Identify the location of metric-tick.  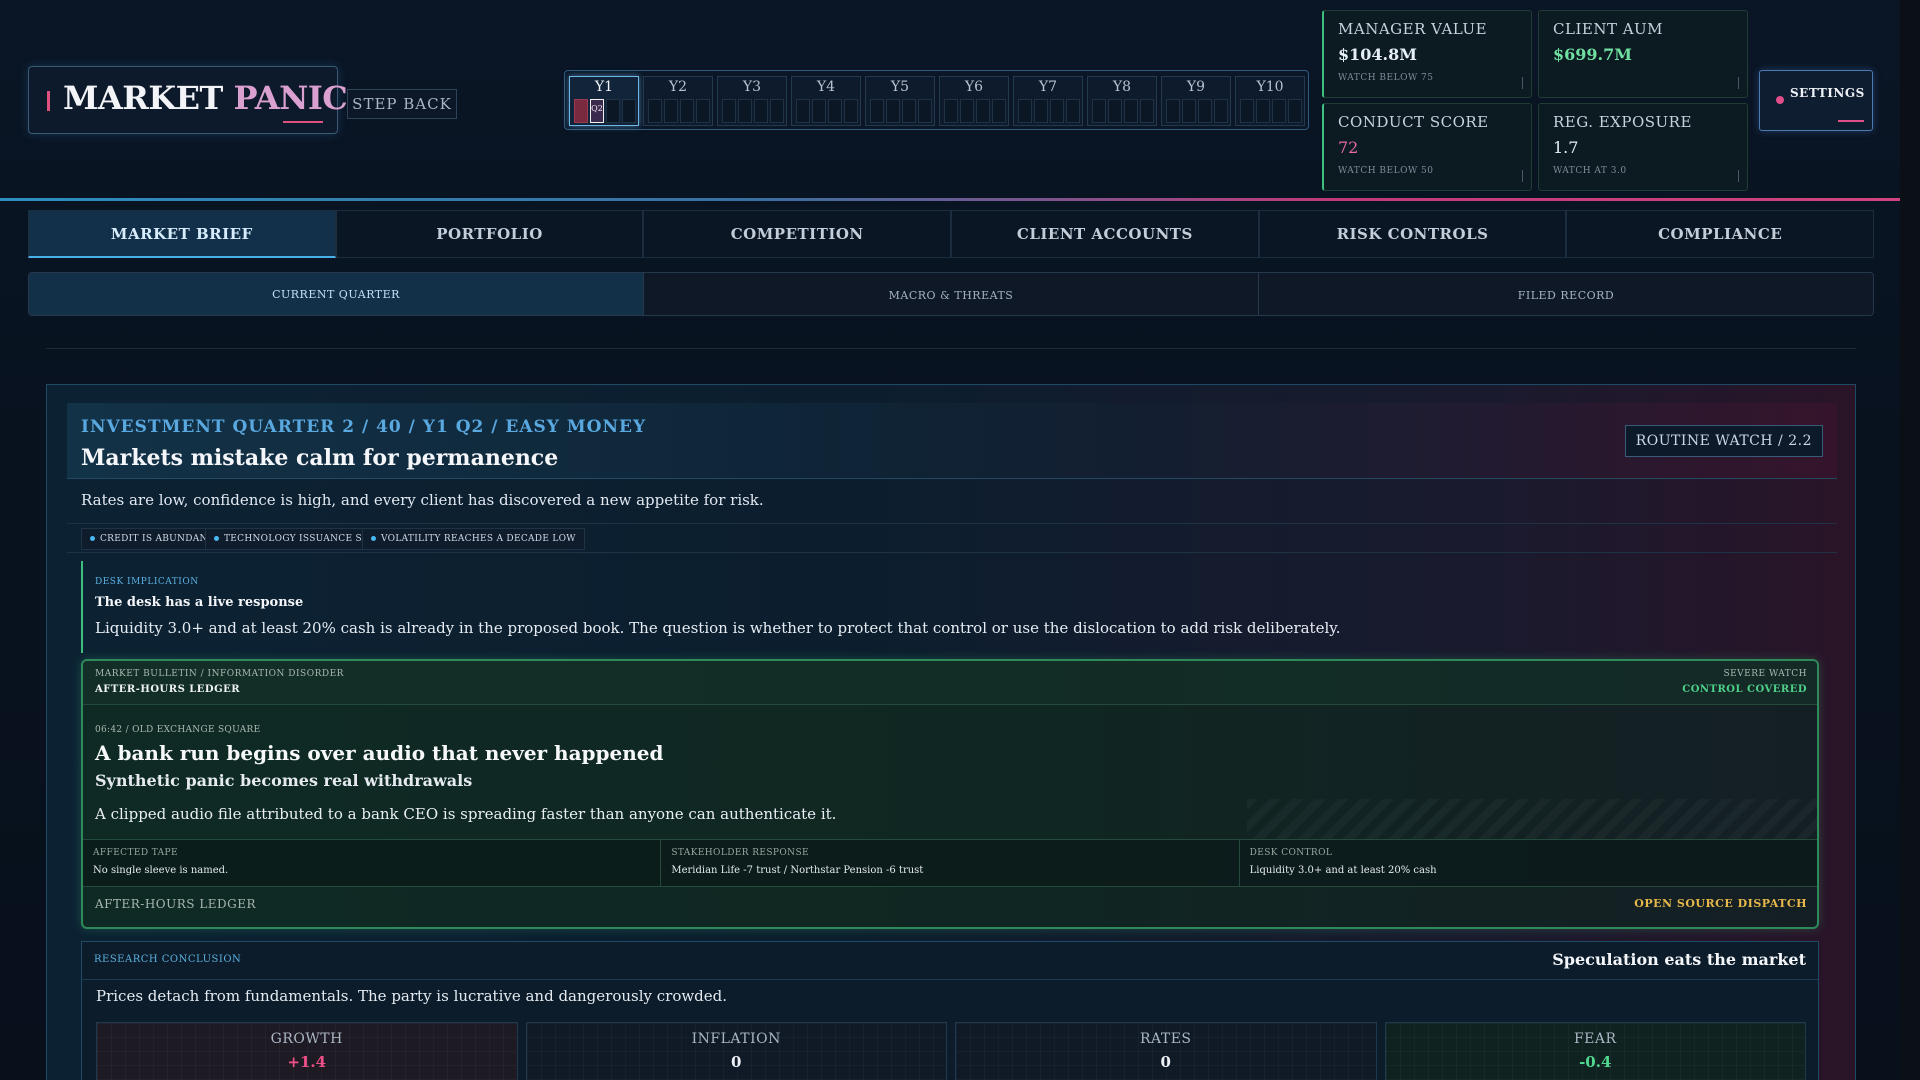
(1738, 83).